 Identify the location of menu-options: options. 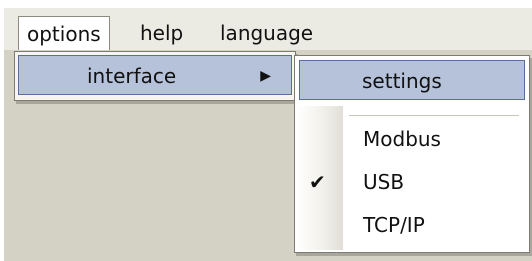
(64, 33).